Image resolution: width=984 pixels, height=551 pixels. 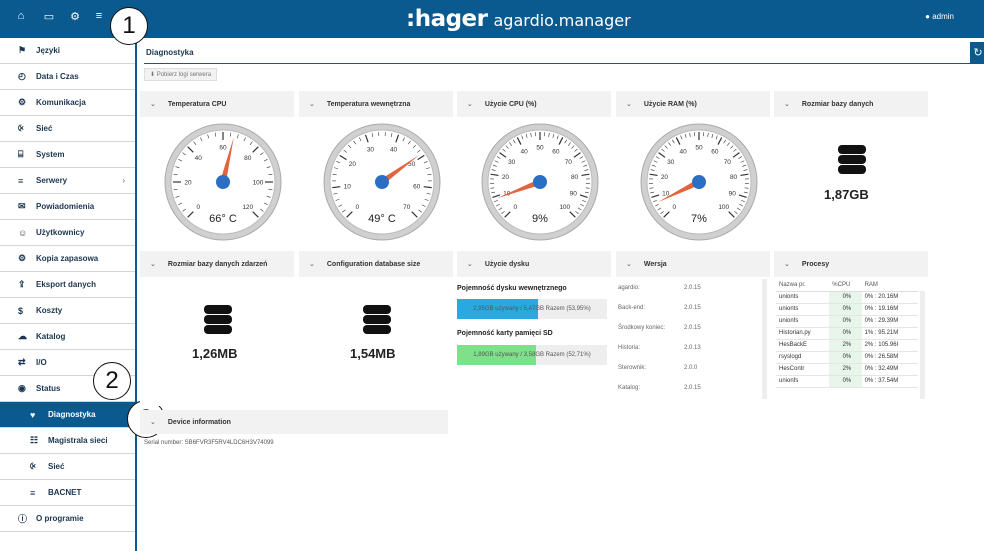 I want to click on gauge-tick-label: 120, so click(x=247, y=207).